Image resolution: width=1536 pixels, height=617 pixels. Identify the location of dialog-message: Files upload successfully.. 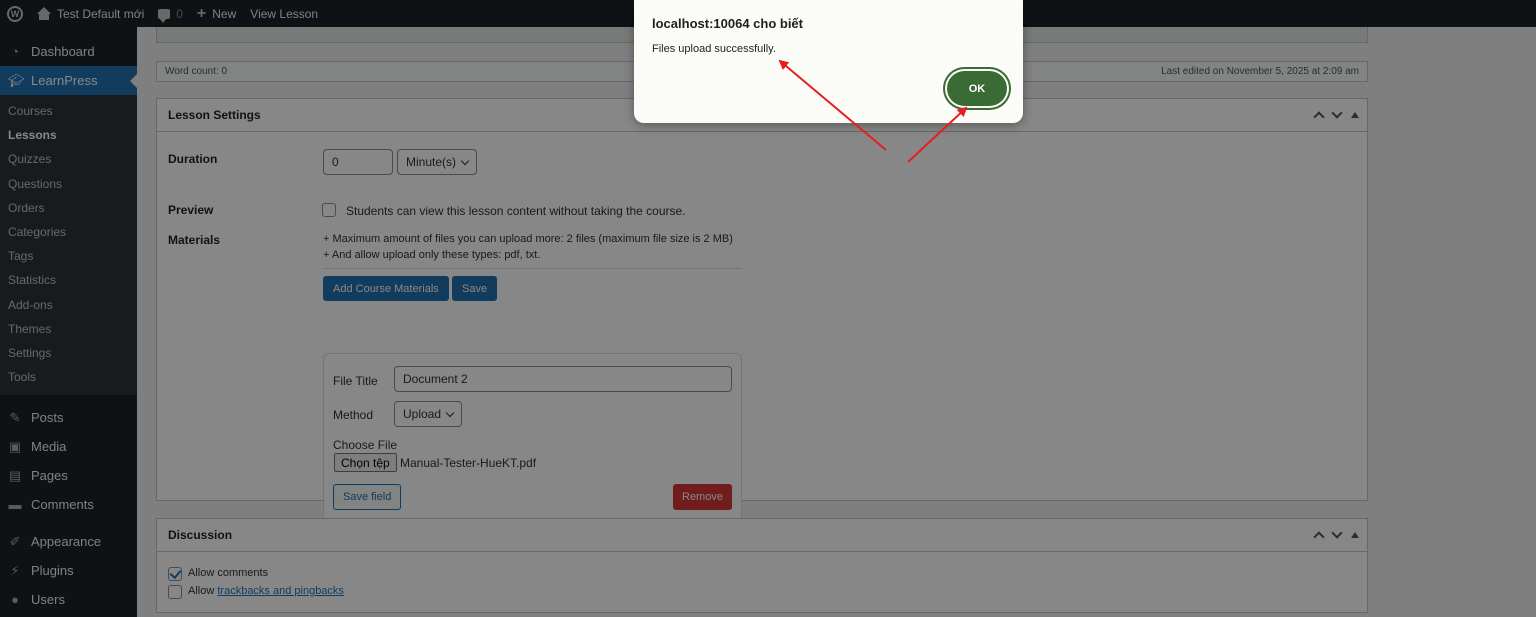
(714, 49).